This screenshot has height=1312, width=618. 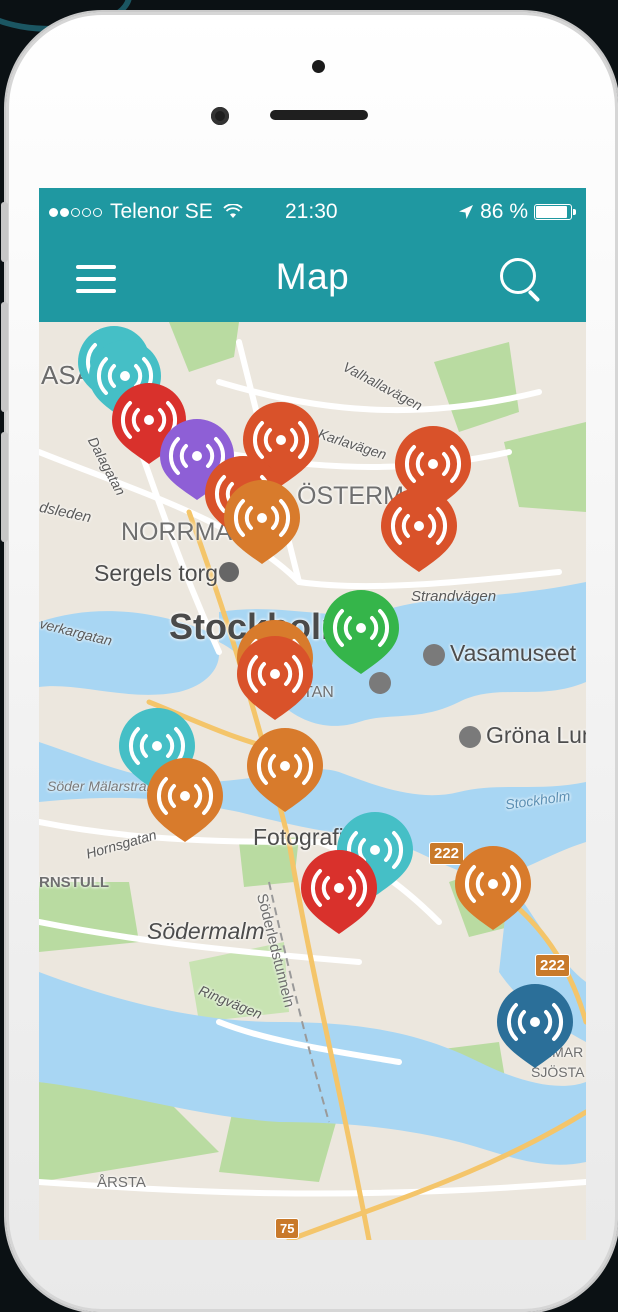 I want to click on wifi-icon, so click(x=233, y=211).